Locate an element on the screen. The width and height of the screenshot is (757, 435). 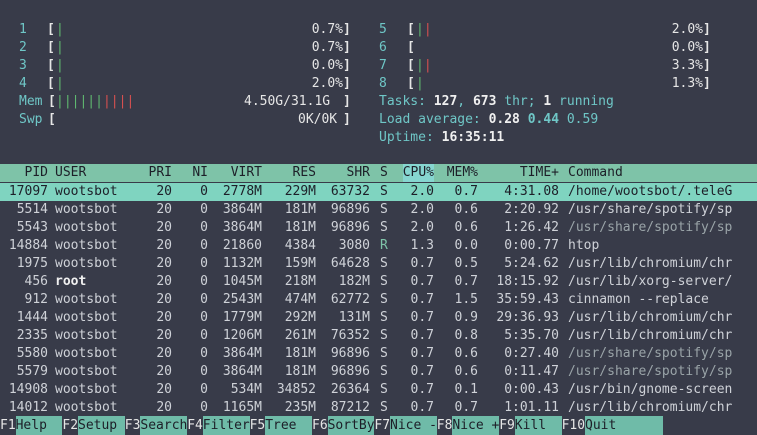
cell-shr: 87212 is located at coordinates (350, 407).